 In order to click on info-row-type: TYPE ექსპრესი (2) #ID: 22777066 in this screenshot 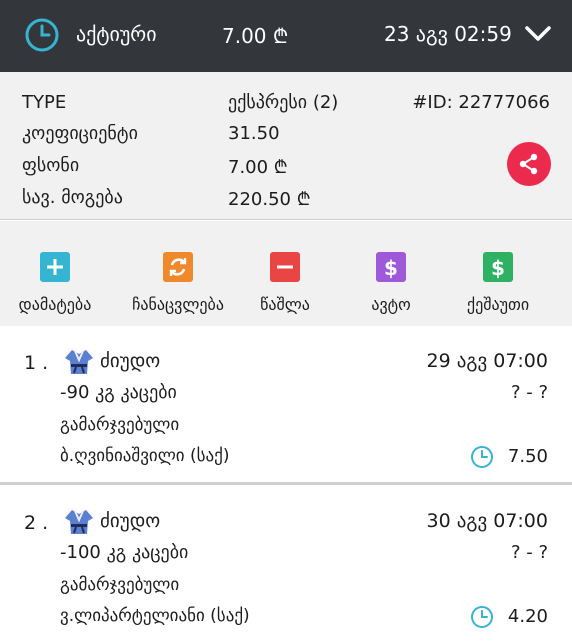, I will do `click(286, 107)`.